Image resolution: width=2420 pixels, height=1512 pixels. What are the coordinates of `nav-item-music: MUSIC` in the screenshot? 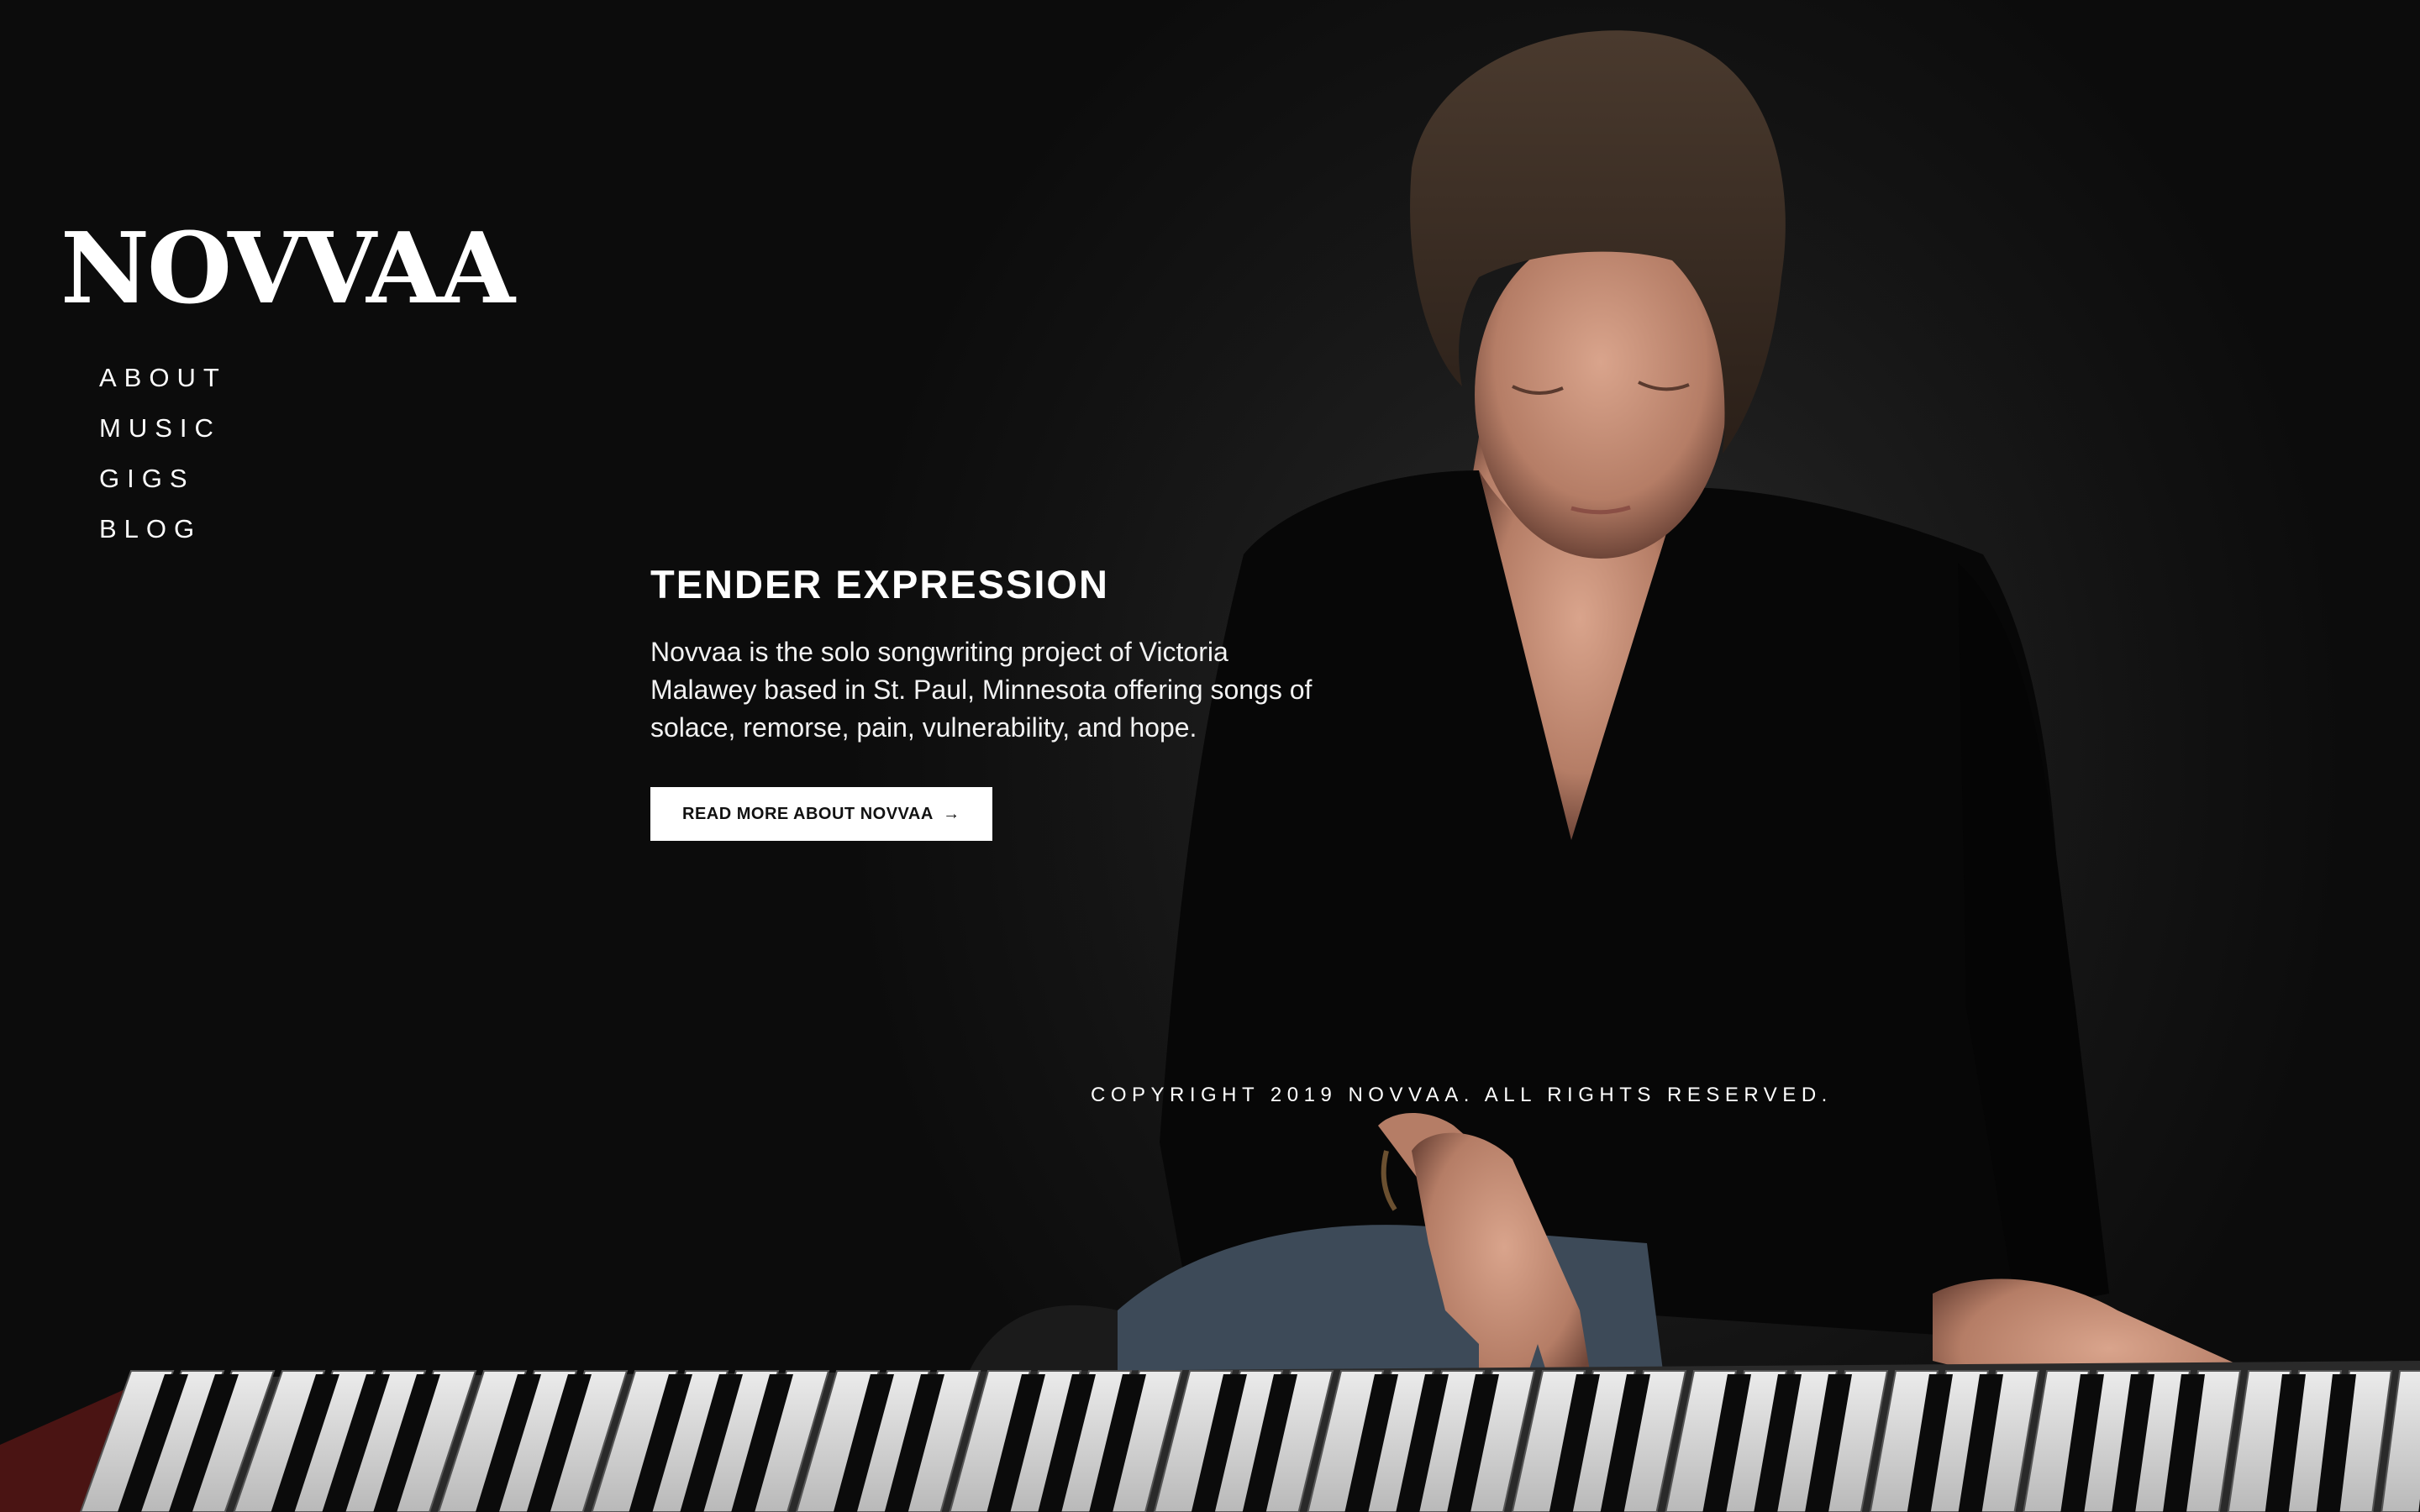 It's located at (163, 428).